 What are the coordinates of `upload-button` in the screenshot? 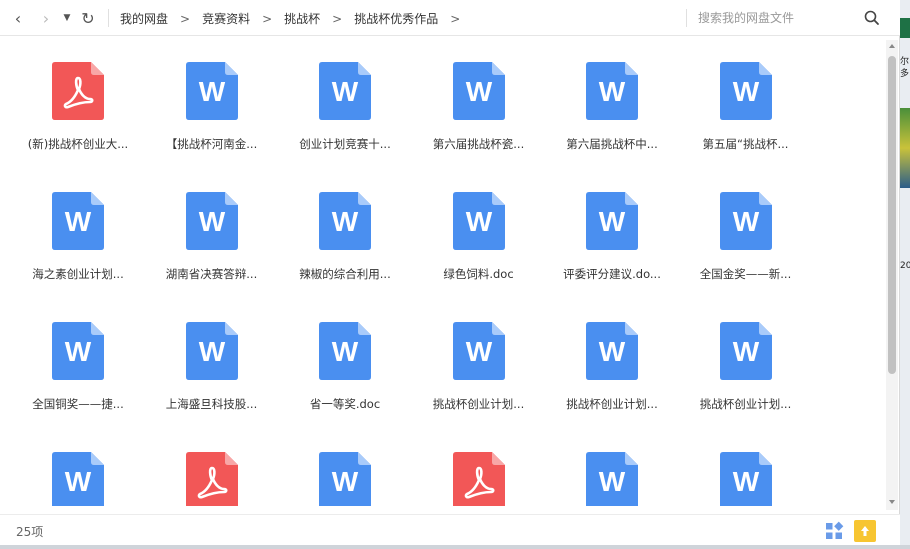 It's located at (865, 531).